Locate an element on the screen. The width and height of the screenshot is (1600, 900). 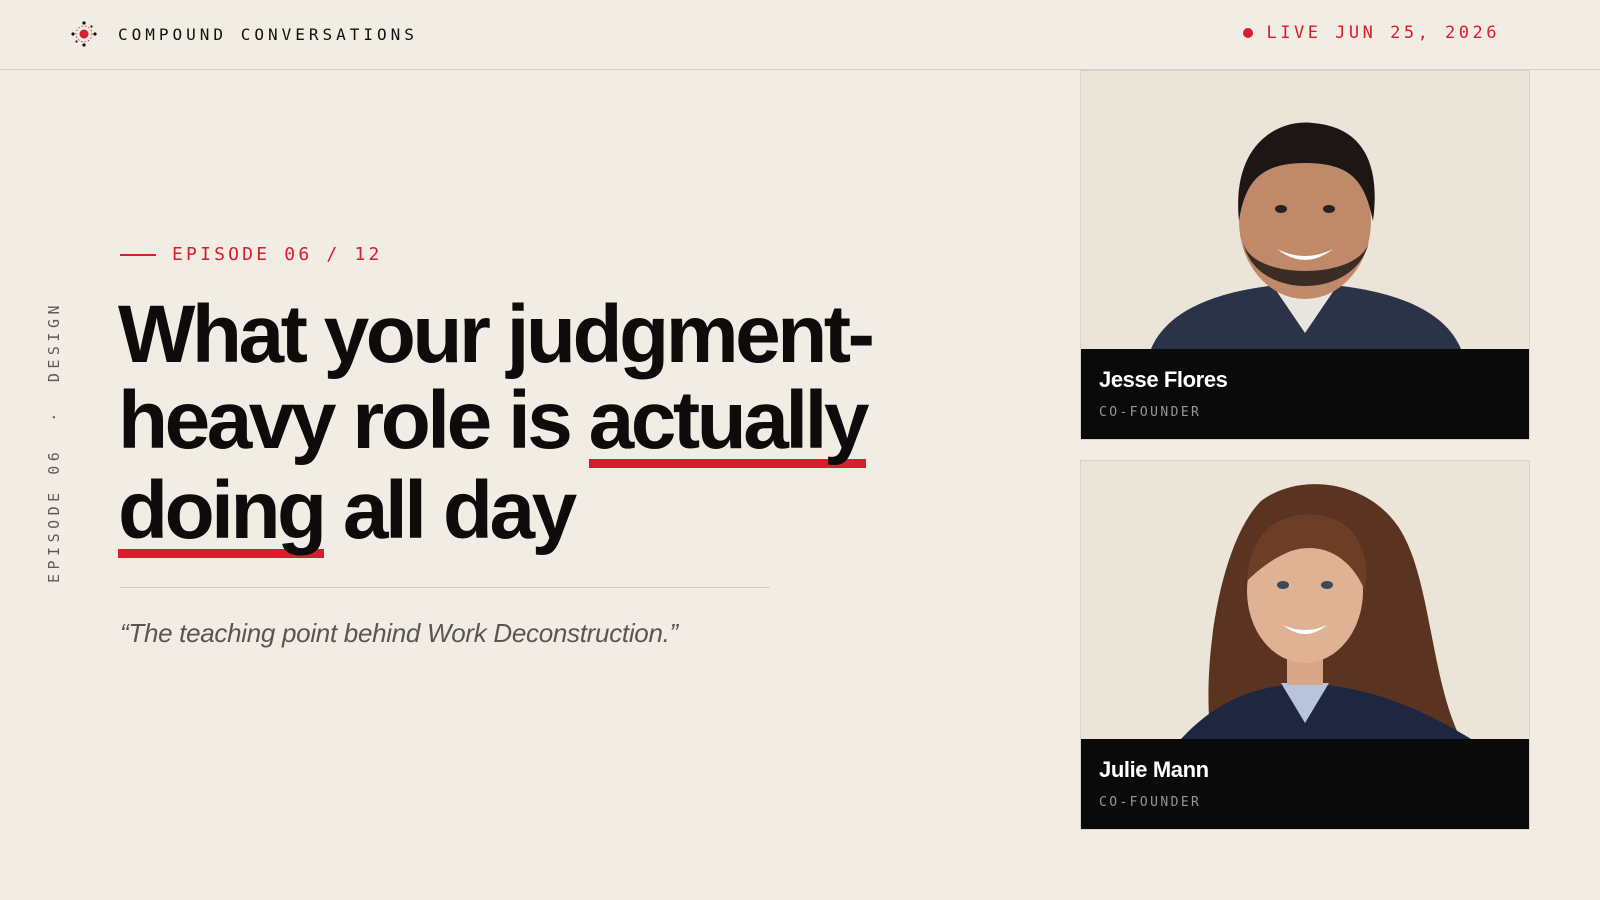
episode-label: EPISODE 06 / 12 is located at coordinates (251, 254).